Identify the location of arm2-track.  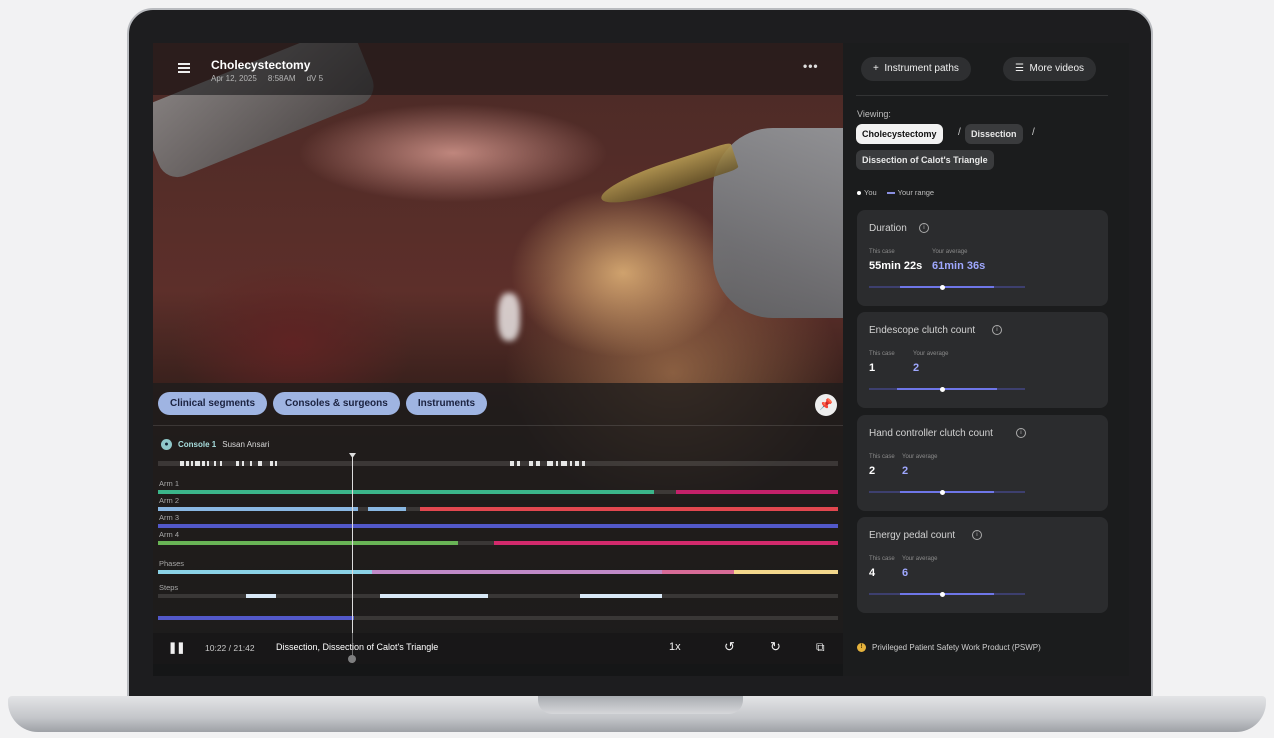
(498, 509).